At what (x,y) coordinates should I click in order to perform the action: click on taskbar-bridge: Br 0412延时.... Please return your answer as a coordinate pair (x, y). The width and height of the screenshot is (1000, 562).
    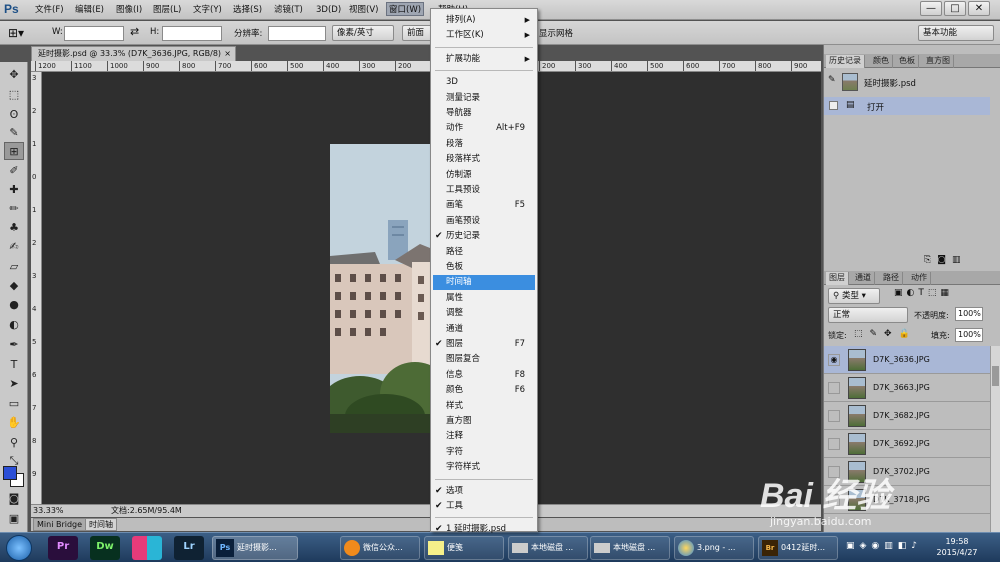
    Looking at the image, I should click on (798, 548).